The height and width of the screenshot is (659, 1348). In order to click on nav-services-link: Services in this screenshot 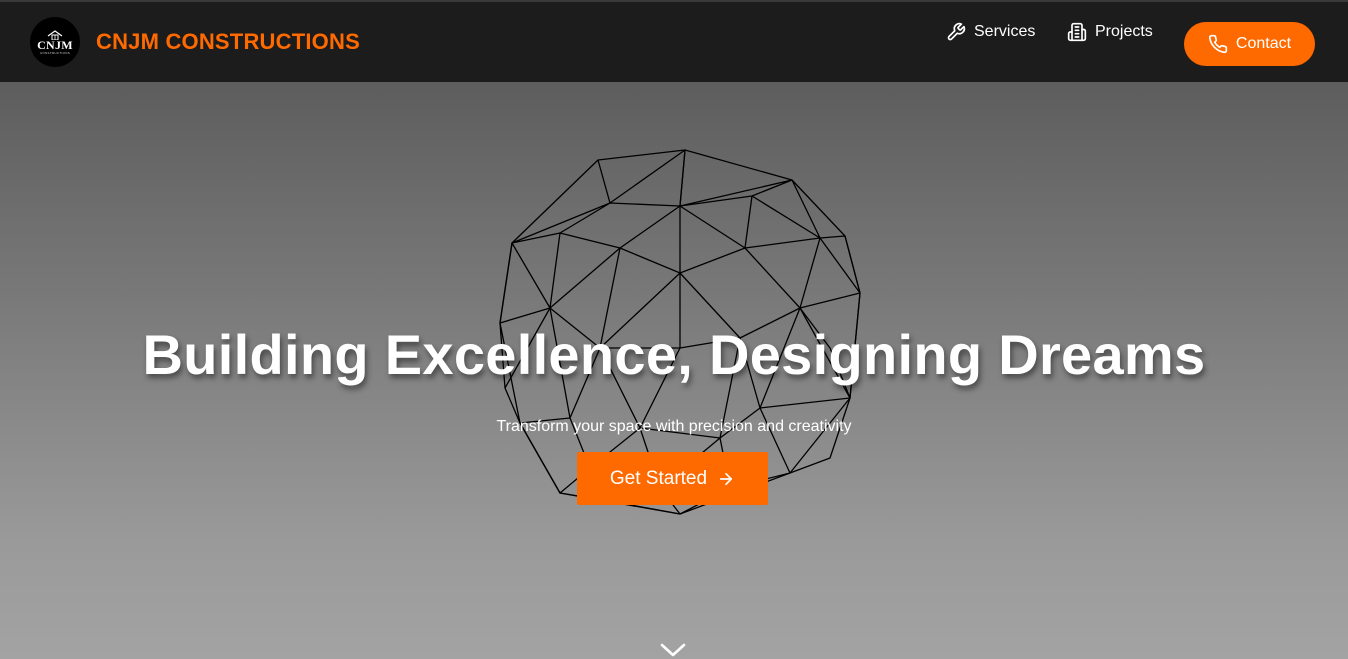, I will do `click(990, 32)`.